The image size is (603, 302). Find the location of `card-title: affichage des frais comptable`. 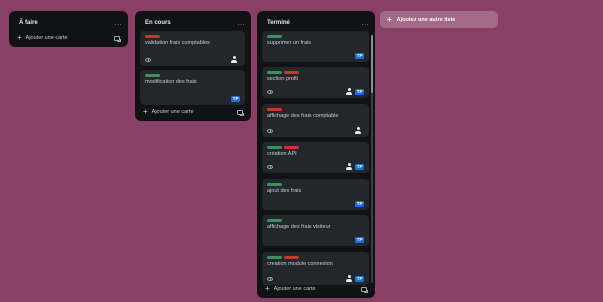

card-title: affichage des frais comptable is located at coordinates (303, 116).